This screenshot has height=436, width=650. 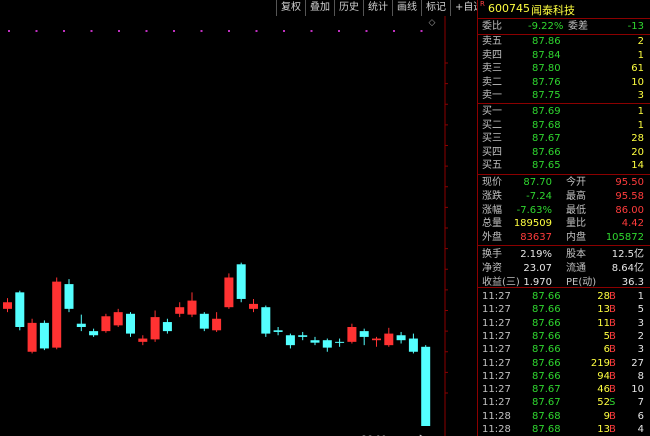 I want to click on stats-value2: 95.58, so click(x=629, y=196).